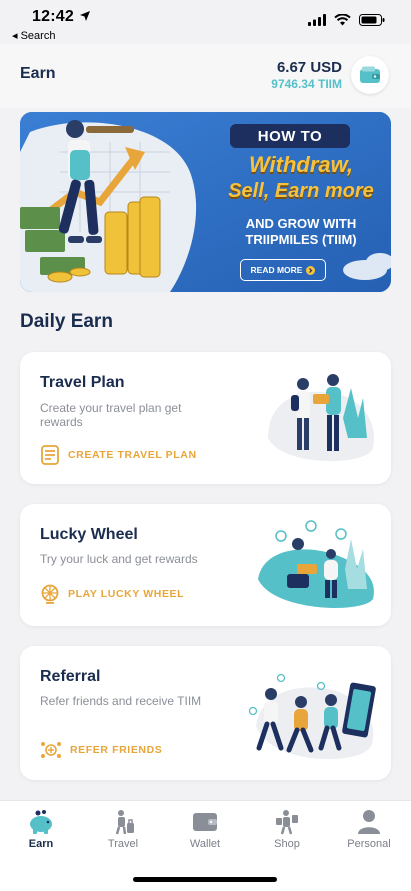 The width and height of the screenshot is (411, 891). Describe the element at coordinates (276, 270) in the screenshot. I see `read-more-label: READ MORE` at that location.